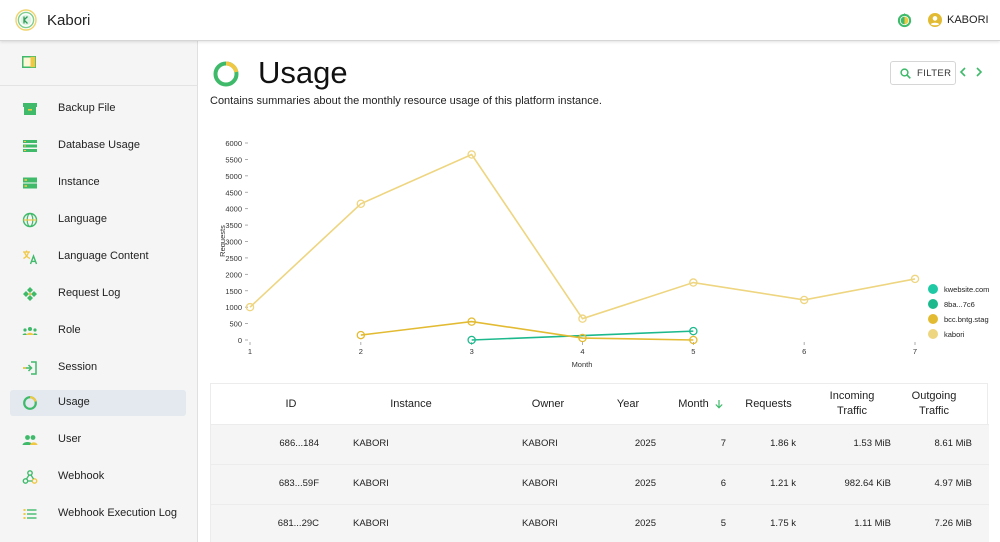 This screenshot has height=542, width=1000. I want to click on sidebar-item-language: Language, so click(98, 220).